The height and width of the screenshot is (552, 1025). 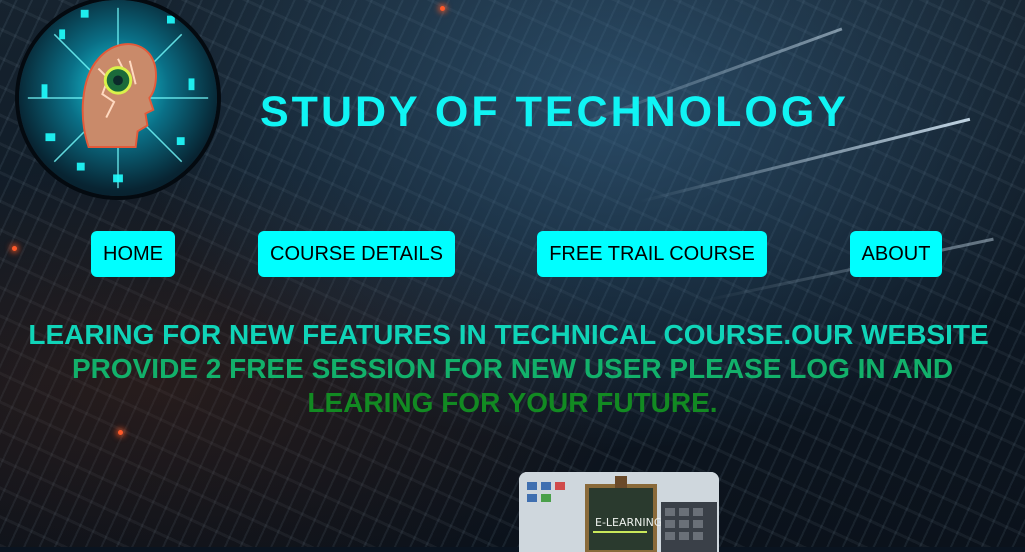 I want to click on nav-course-details-button: COURSE DETAILS, so click(x=356, y=254).